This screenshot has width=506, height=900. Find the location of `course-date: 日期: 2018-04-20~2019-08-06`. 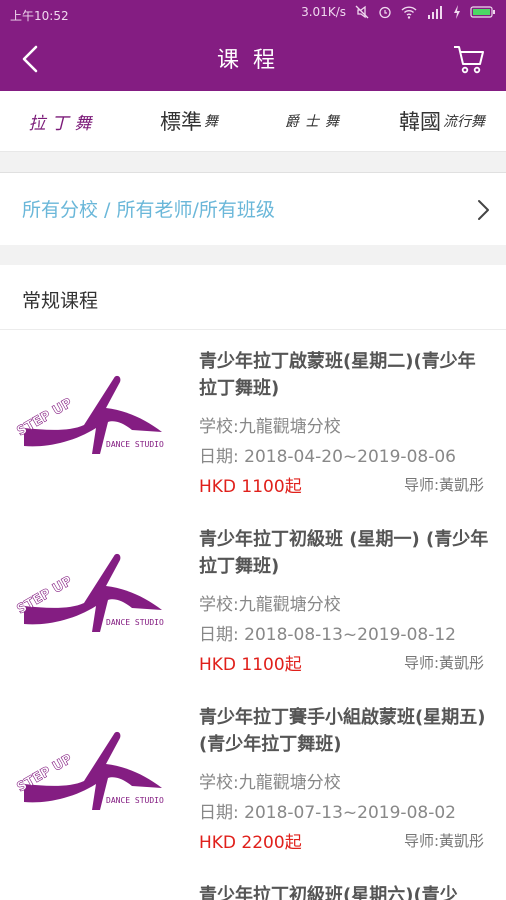

course-date: 日期: 2018-04-20~2019-08-06 is located at coordinates (327, 457).